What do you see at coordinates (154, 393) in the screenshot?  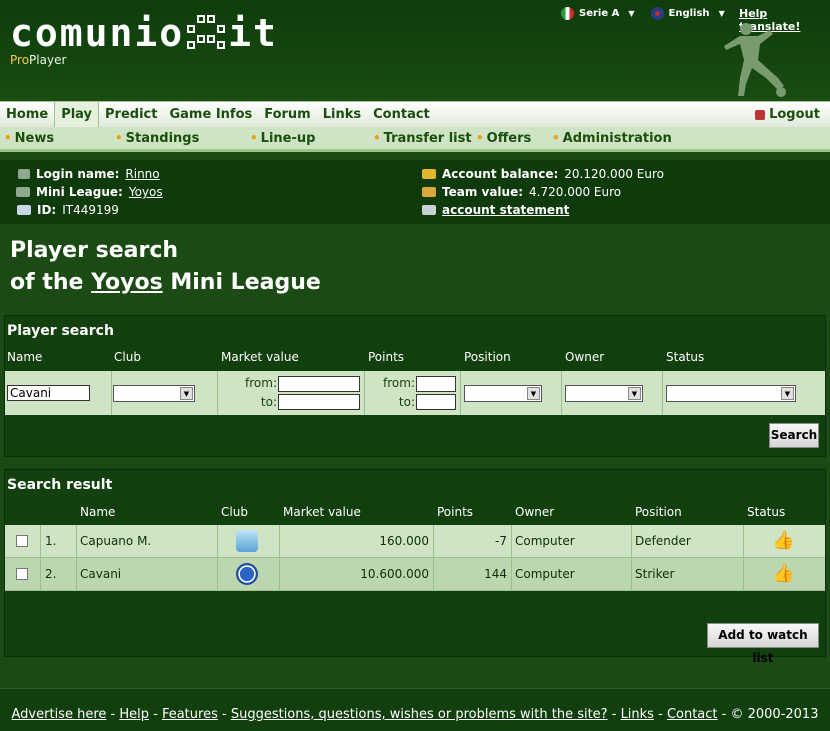 I see `club-select: ▼` at bounding box center [154, 393].